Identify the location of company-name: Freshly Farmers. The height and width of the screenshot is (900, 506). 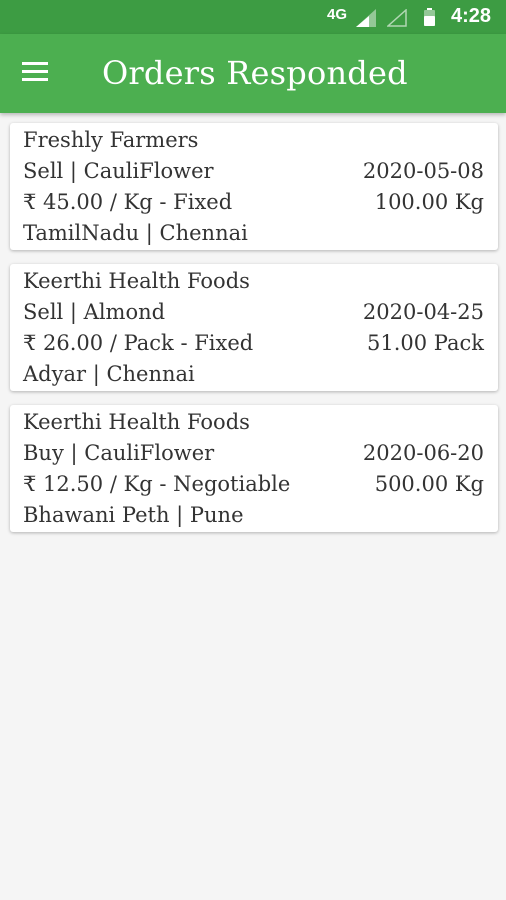
(111, 140).